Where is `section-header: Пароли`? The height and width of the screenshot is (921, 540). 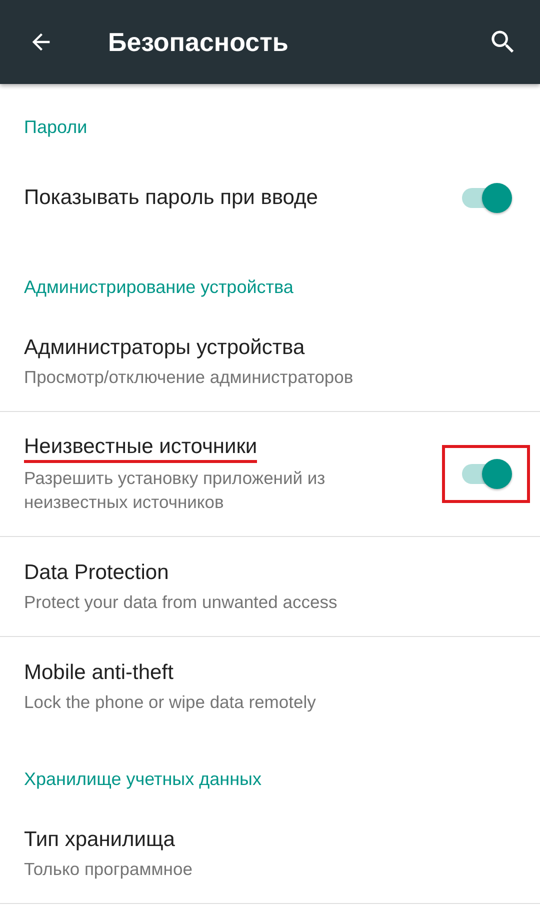 section-header: Пароли is located at coordinates (55, 127).